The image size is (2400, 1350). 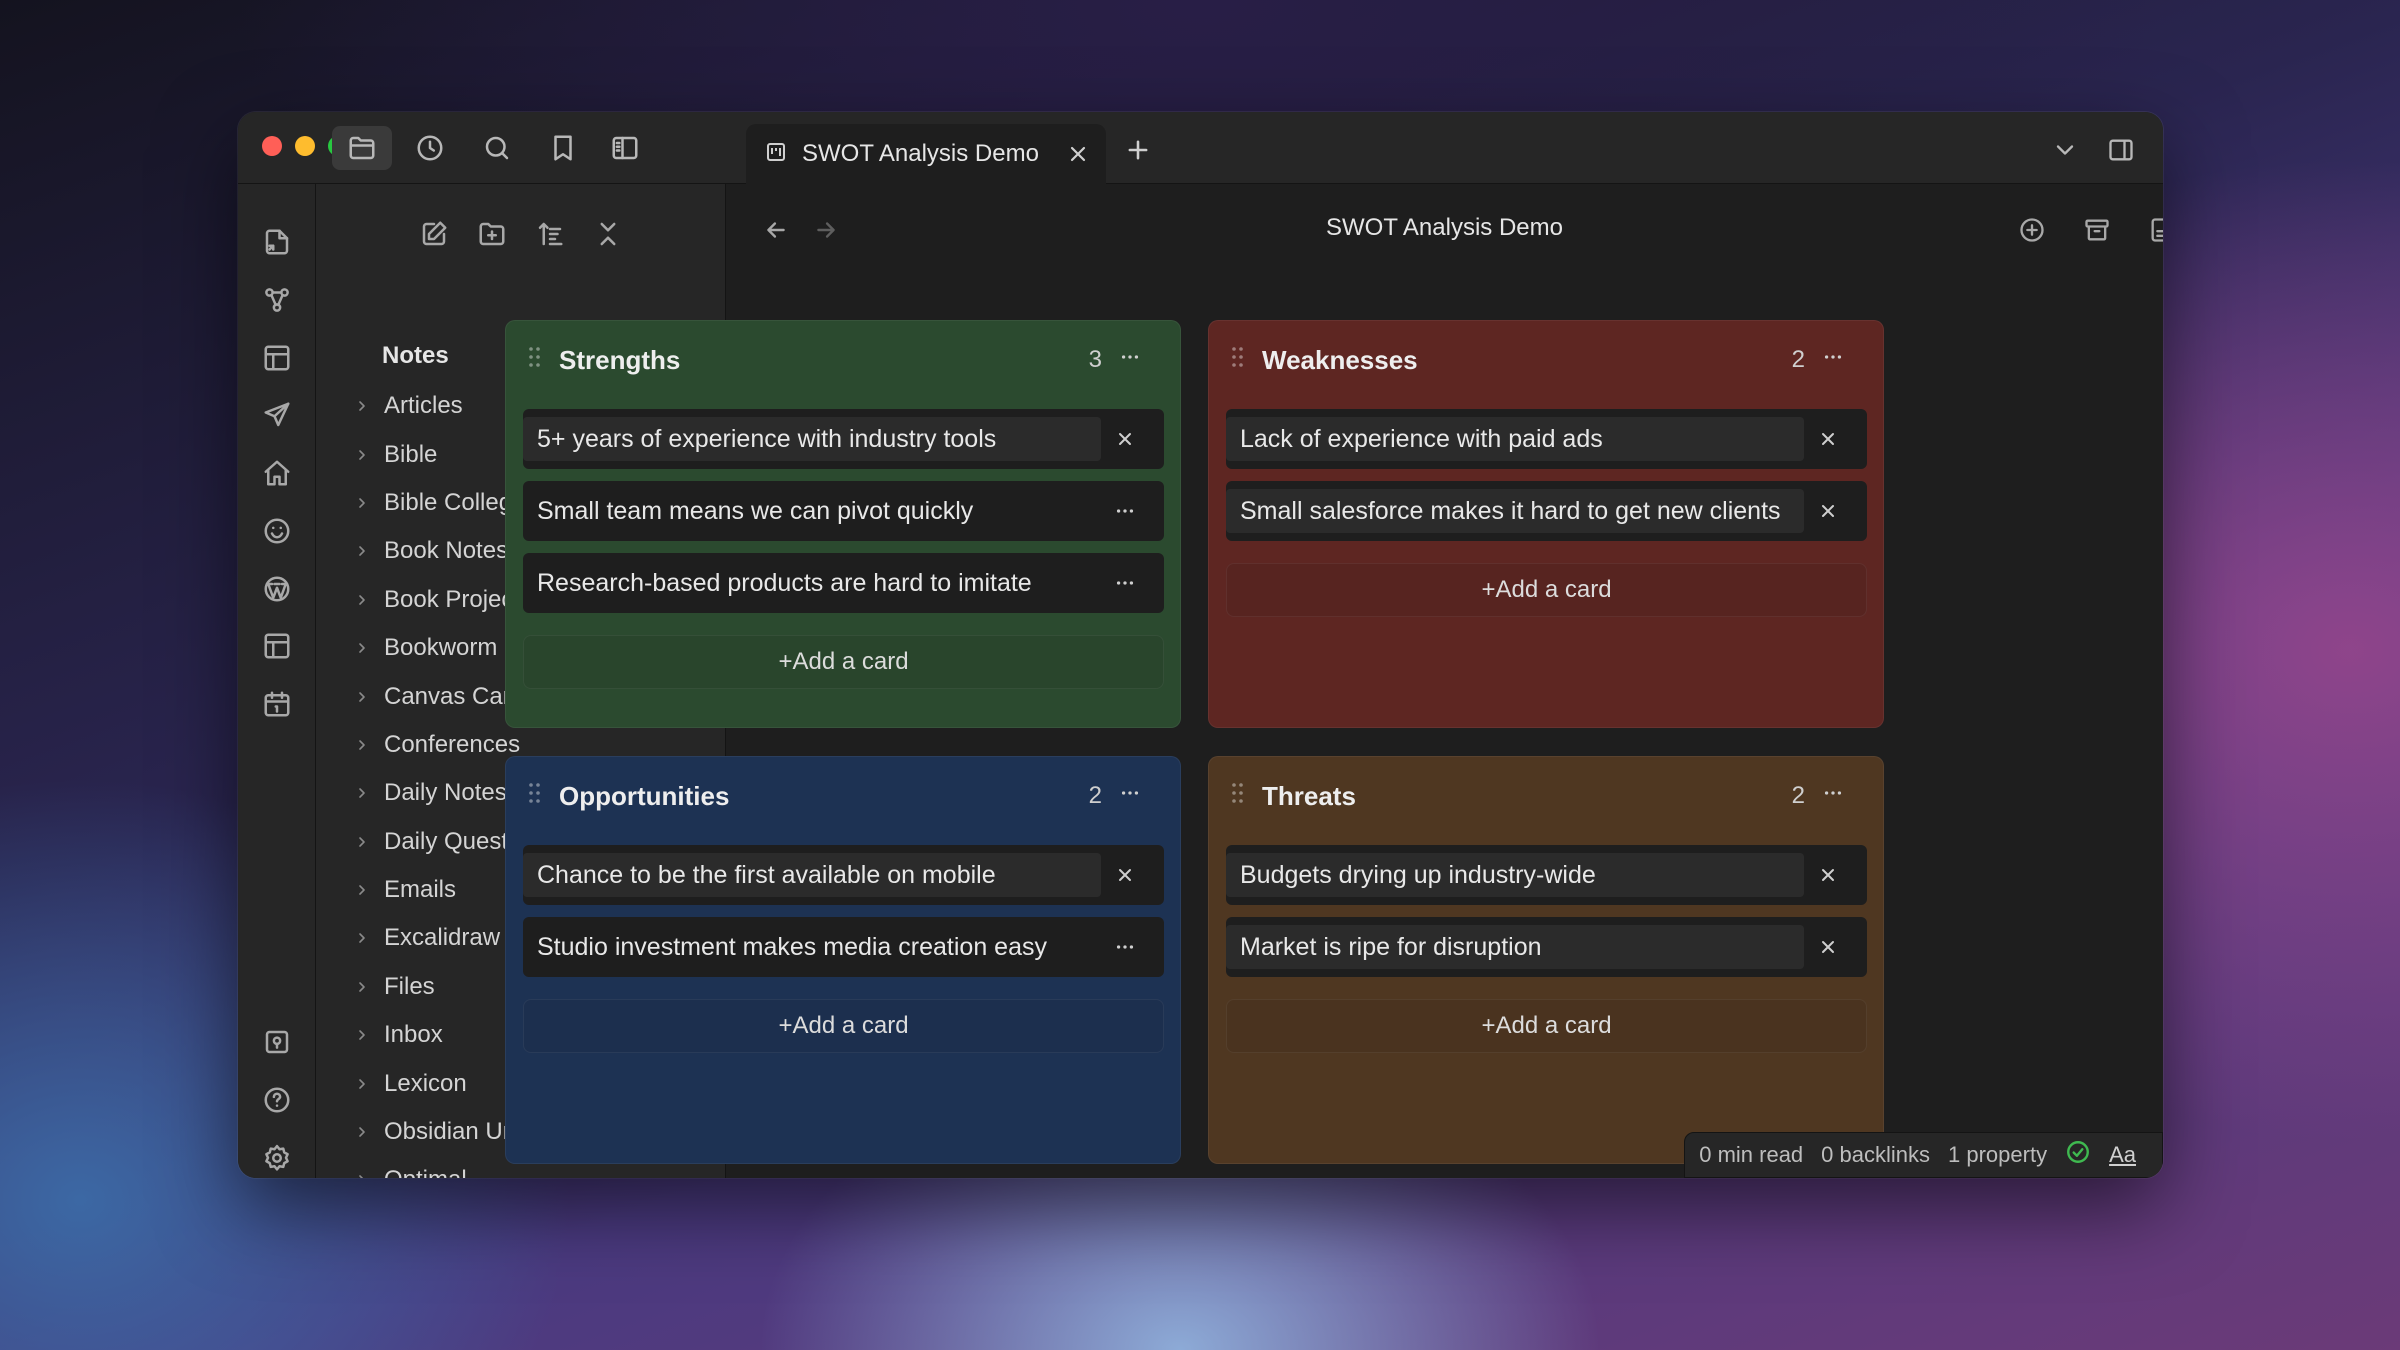 What do you see at coordinates (926, 154) in the screenshot?
I see `tab-swot-analysis-demo: SWOT Analysis Demo` at bounding box center [926, 154].